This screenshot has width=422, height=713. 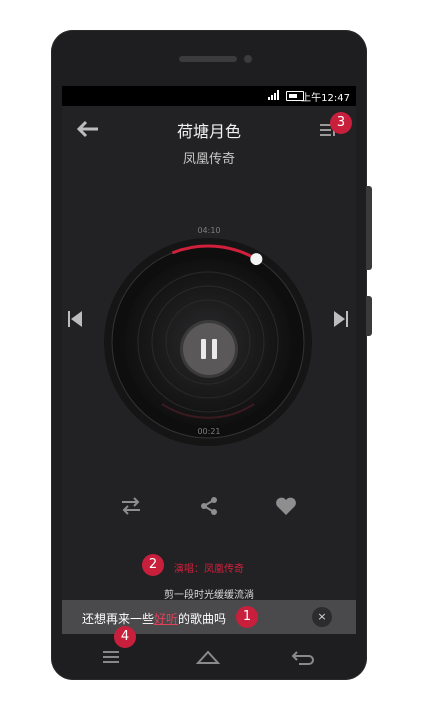 I want to click on current-time: 00:21, so click(x=209, y=431).